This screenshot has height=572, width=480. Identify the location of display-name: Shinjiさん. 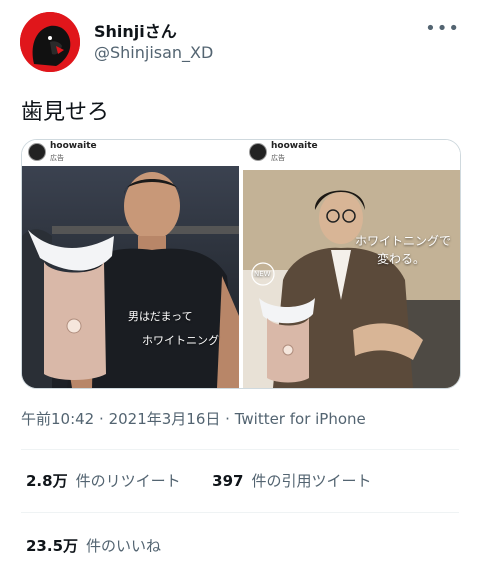
(135, 30).